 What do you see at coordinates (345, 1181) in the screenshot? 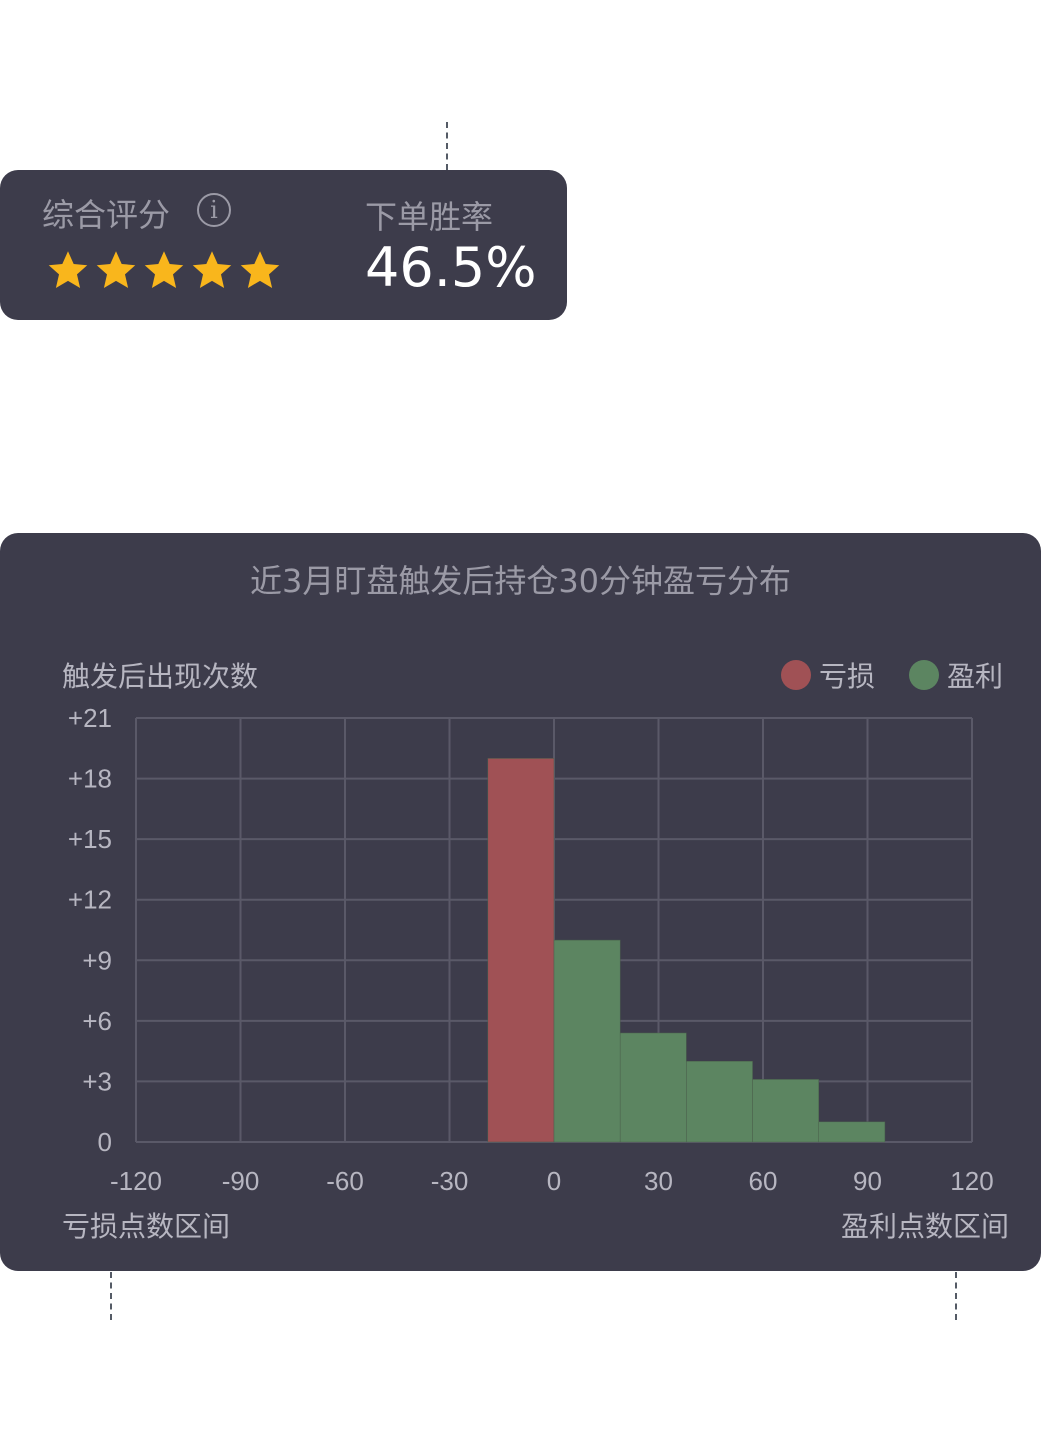
I see `x-tick-label: -60` at bounding box center [345, 1181].